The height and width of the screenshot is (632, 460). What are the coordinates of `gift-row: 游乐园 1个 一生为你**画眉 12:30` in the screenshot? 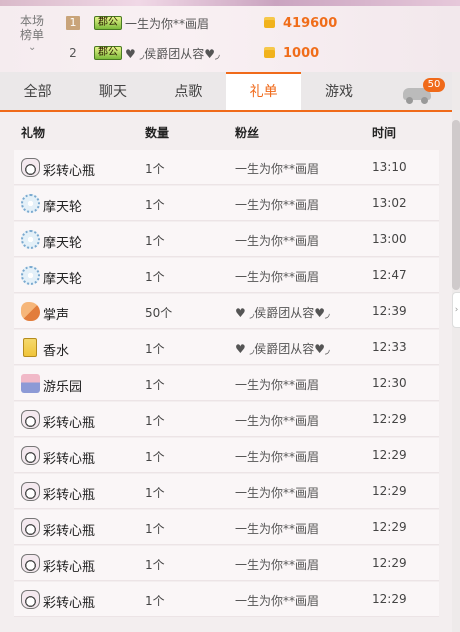 It's located at (226, 383).